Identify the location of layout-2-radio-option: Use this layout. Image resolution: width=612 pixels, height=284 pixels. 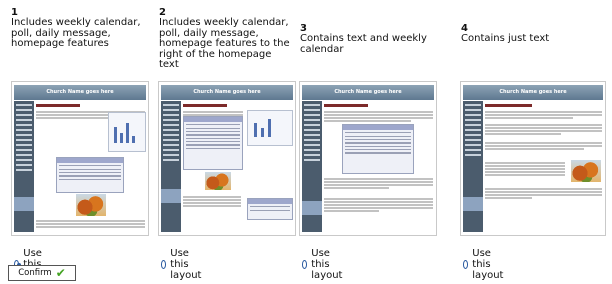
(183, 264).